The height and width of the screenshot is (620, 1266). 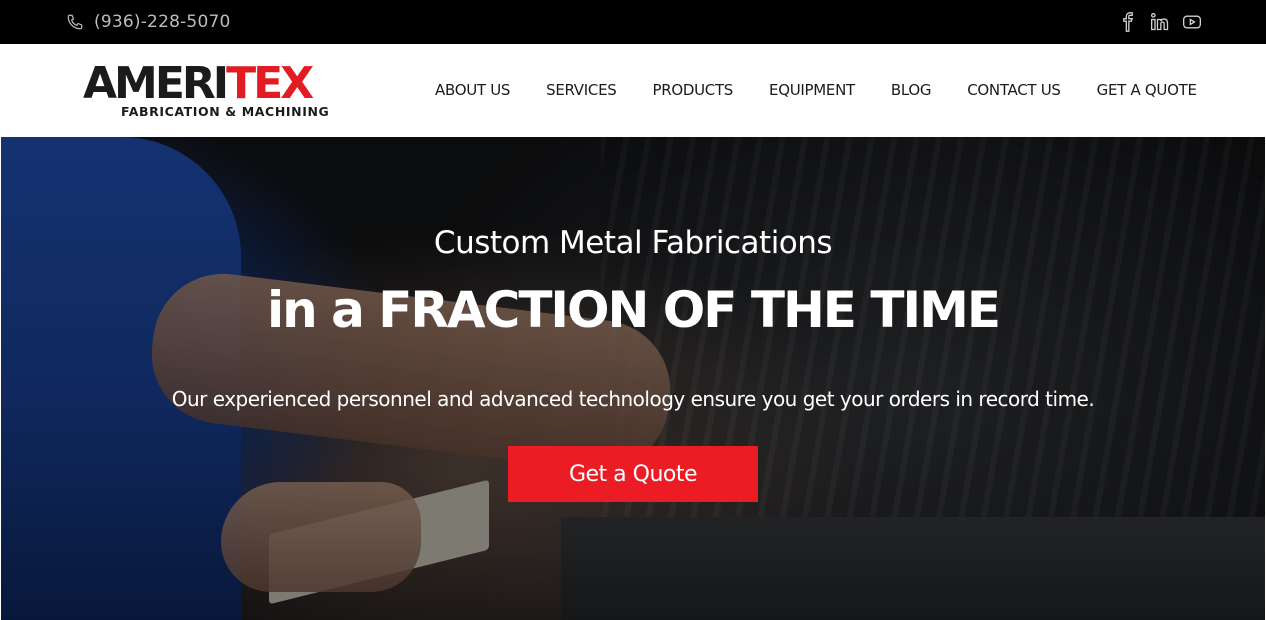 I want to click on facebook-link, so click(x=1128, y=22).